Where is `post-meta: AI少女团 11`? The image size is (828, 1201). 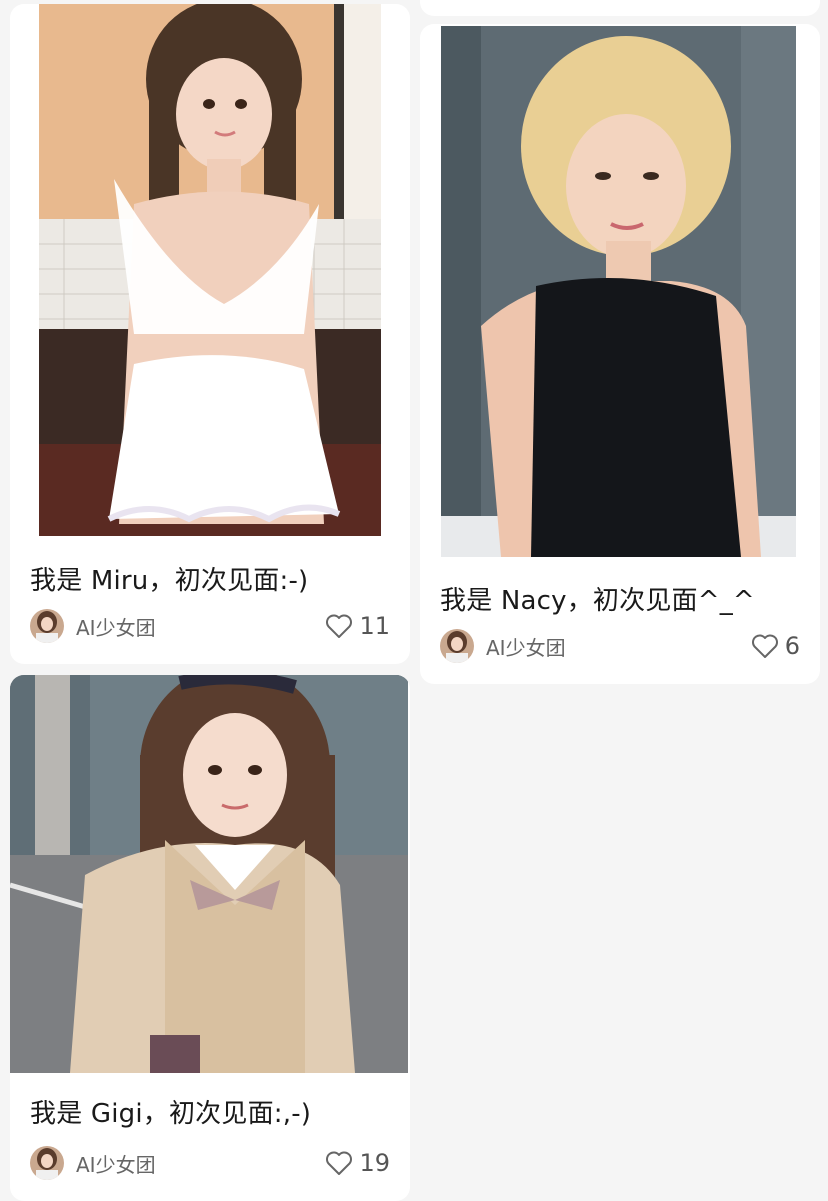 post-meta: AI少女团 11 is located at coordinates (210, 626).